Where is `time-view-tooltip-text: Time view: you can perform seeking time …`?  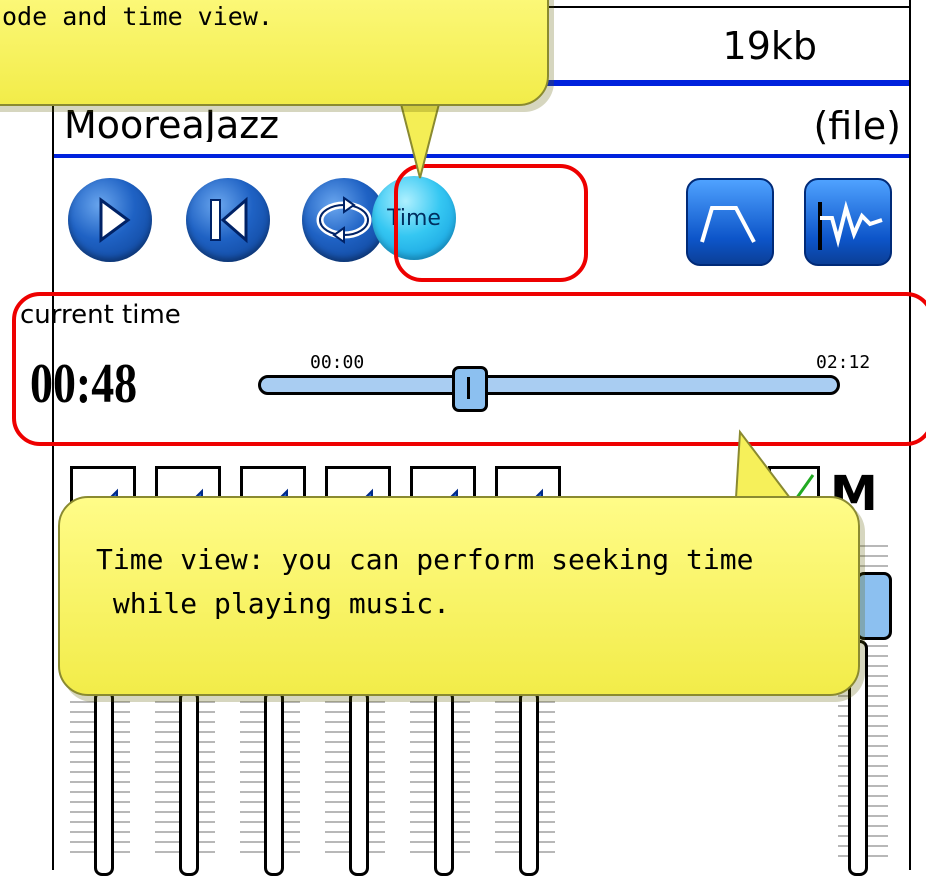
time-view-tooltip-text: Time view: you can perform seeking time … is located at coordinates (425, 581).